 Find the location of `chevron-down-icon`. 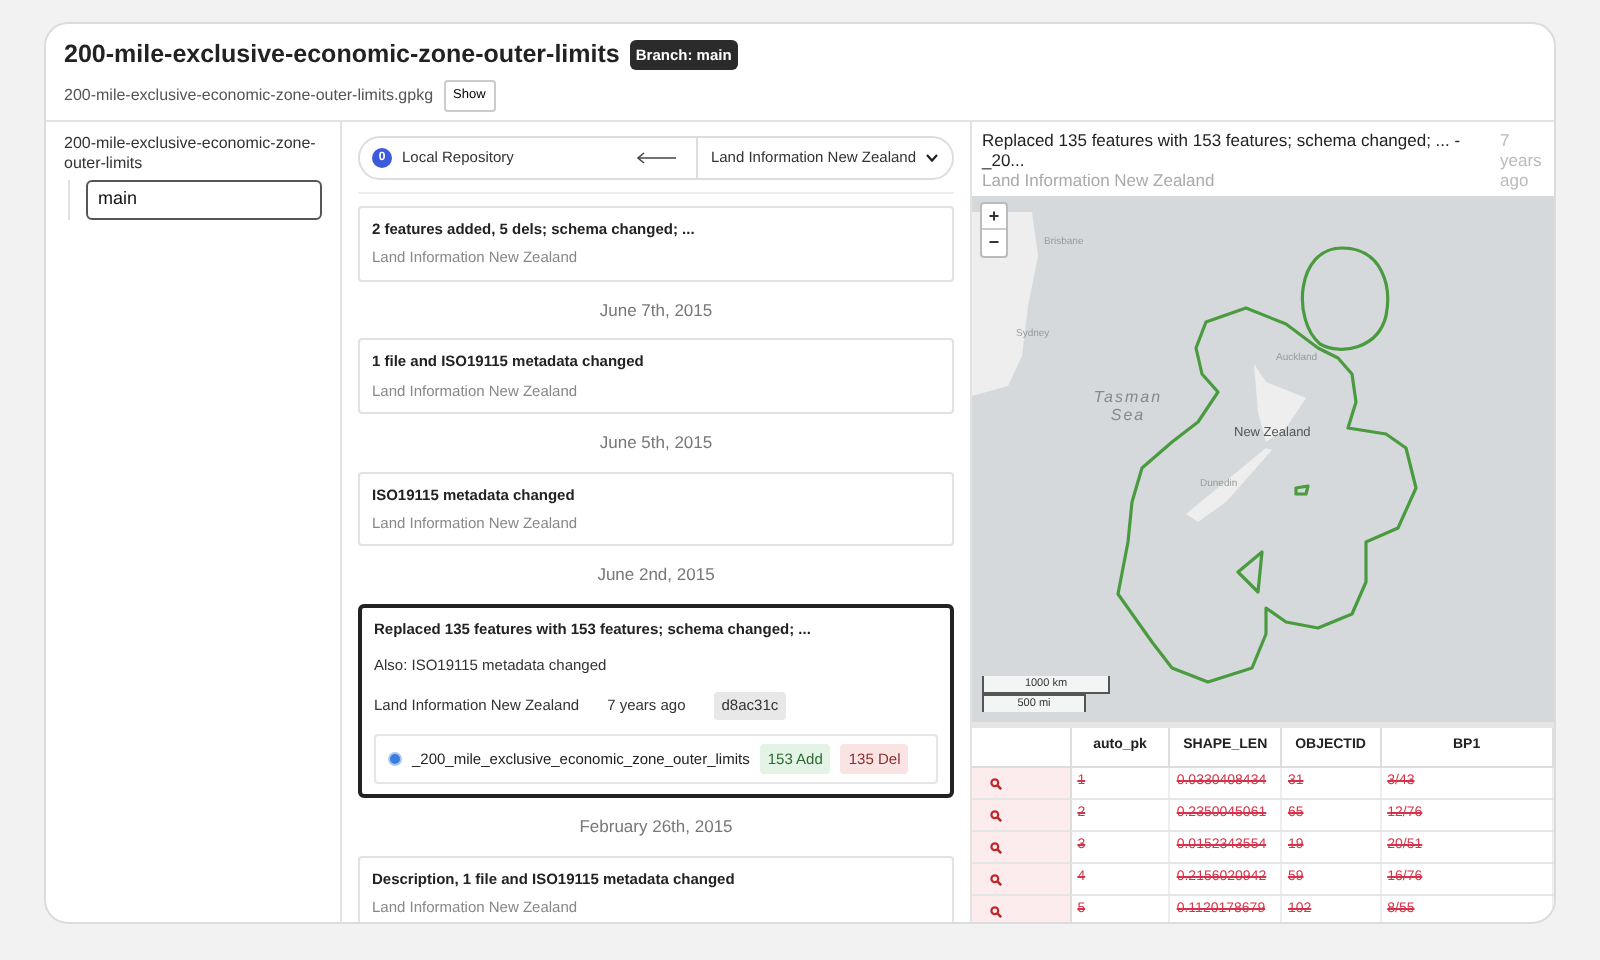

chevron-down-icon is located at coordinates (932, 158).